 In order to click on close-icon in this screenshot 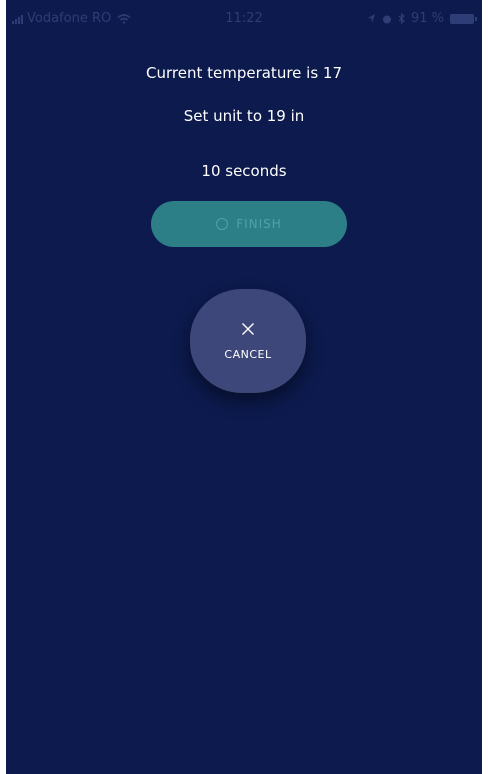, I will do `click(248, 328)`.